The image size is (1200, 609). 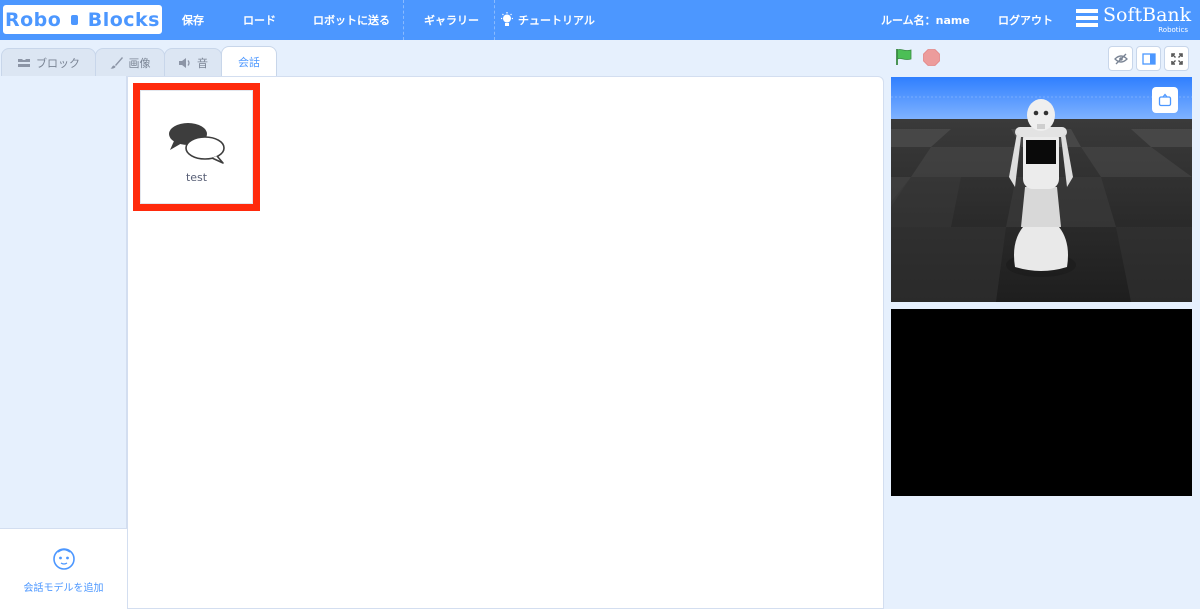 I want to click on add-conversation-model-button: 会話モデルを追加, so click(x=63, y=568).